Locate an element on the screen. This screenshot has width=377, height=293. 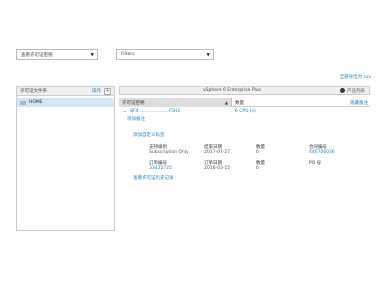
folder-item-home: HOME is located at coordinates (65, 102).